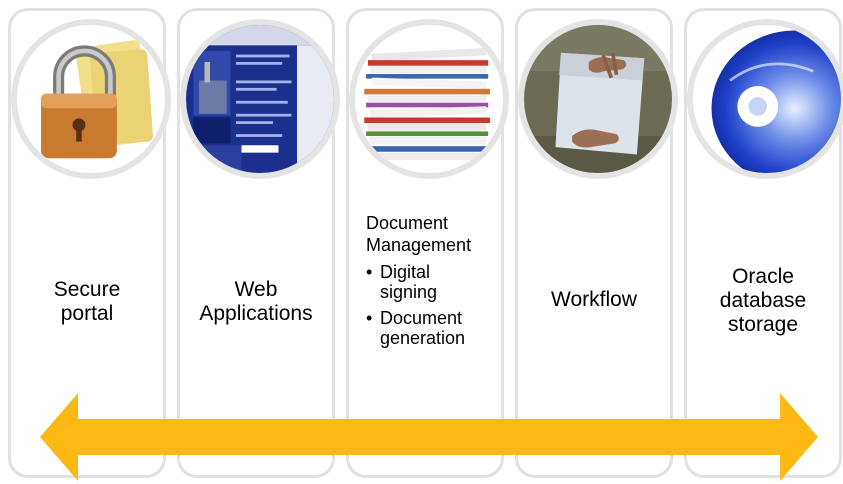 The height and width of the screenshot is (484, 843). Describe the element at coordinates (260, 99) in the screenshot. I see `oil-and-gas-website-image` at that location.